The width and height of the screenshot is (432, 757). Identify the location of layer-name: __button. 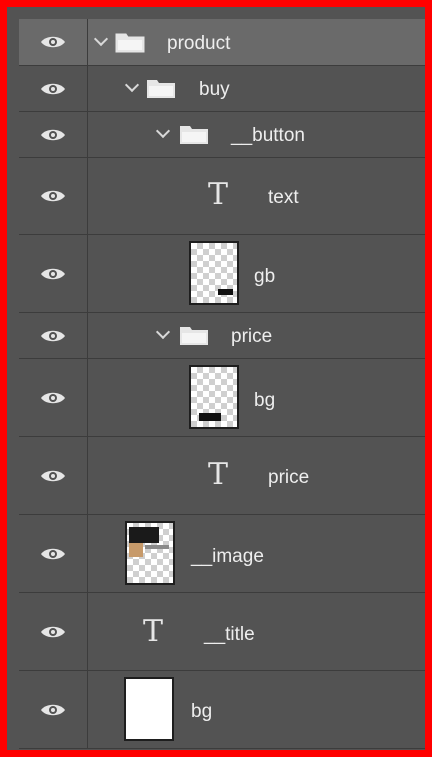
(268, 135).